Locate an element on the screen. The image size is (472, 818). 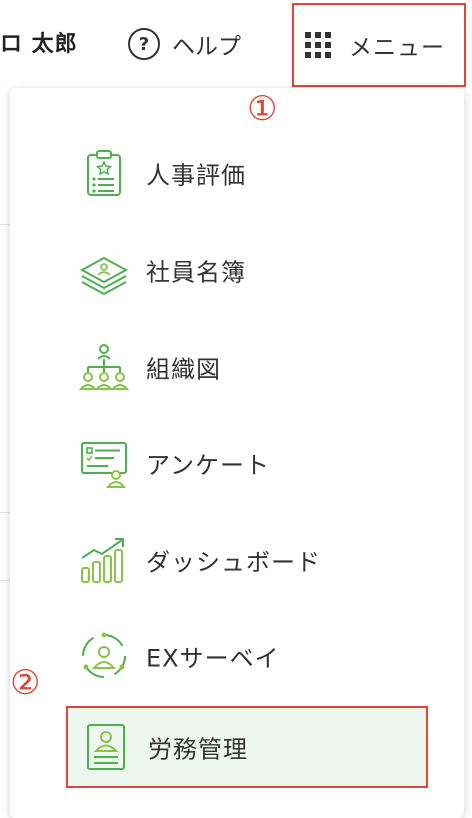
org-chart-icon is located at coordinates (104, 367).